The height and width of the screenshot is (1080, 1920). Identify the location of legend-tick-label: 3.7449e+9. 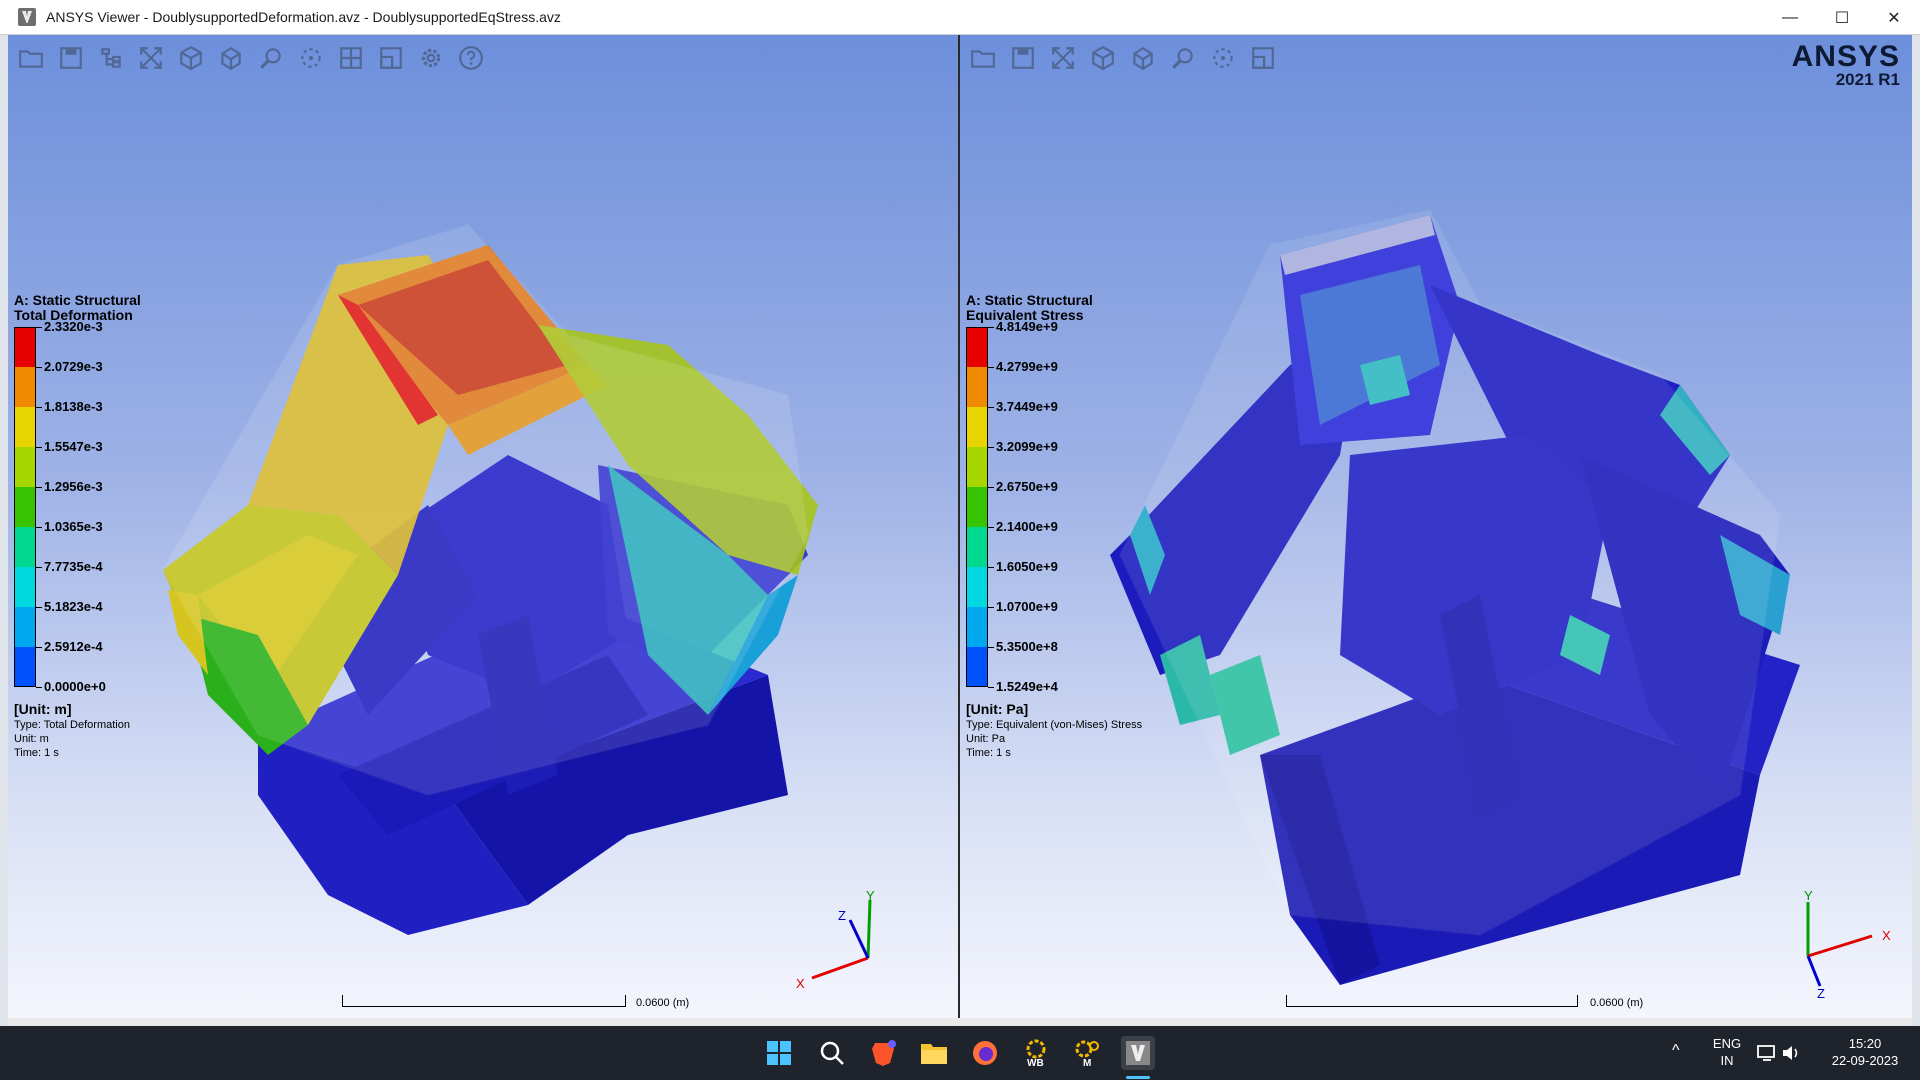
(1027, 406).